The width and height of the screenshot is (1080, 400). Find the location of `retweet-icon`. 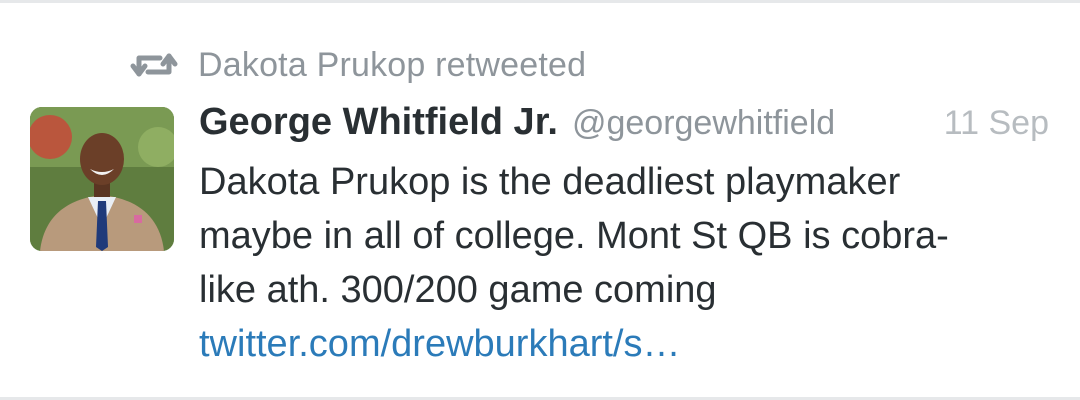

retweet-icon is located at coordinates (154, 65).